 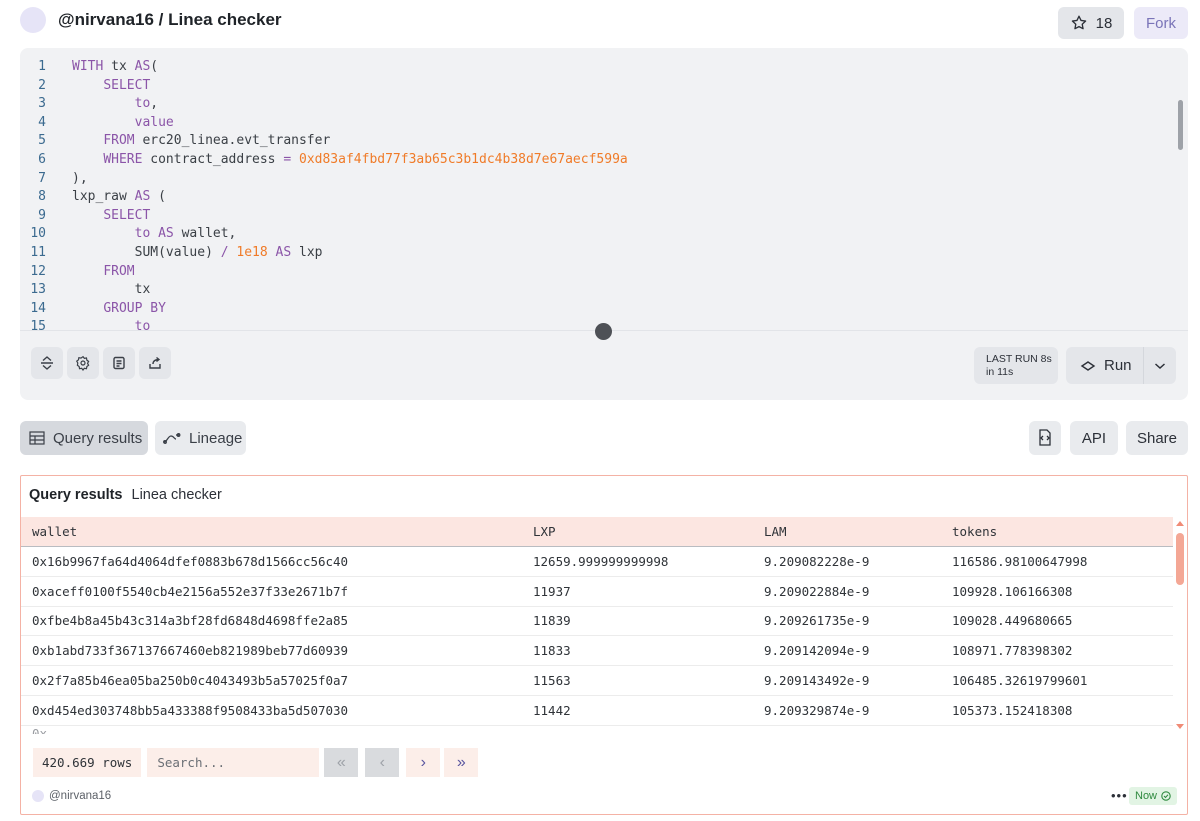 What do you see at coordinates (1045, 438) in the screenshot?
I see `download-csv-button` at bounding box center [1045, 438].